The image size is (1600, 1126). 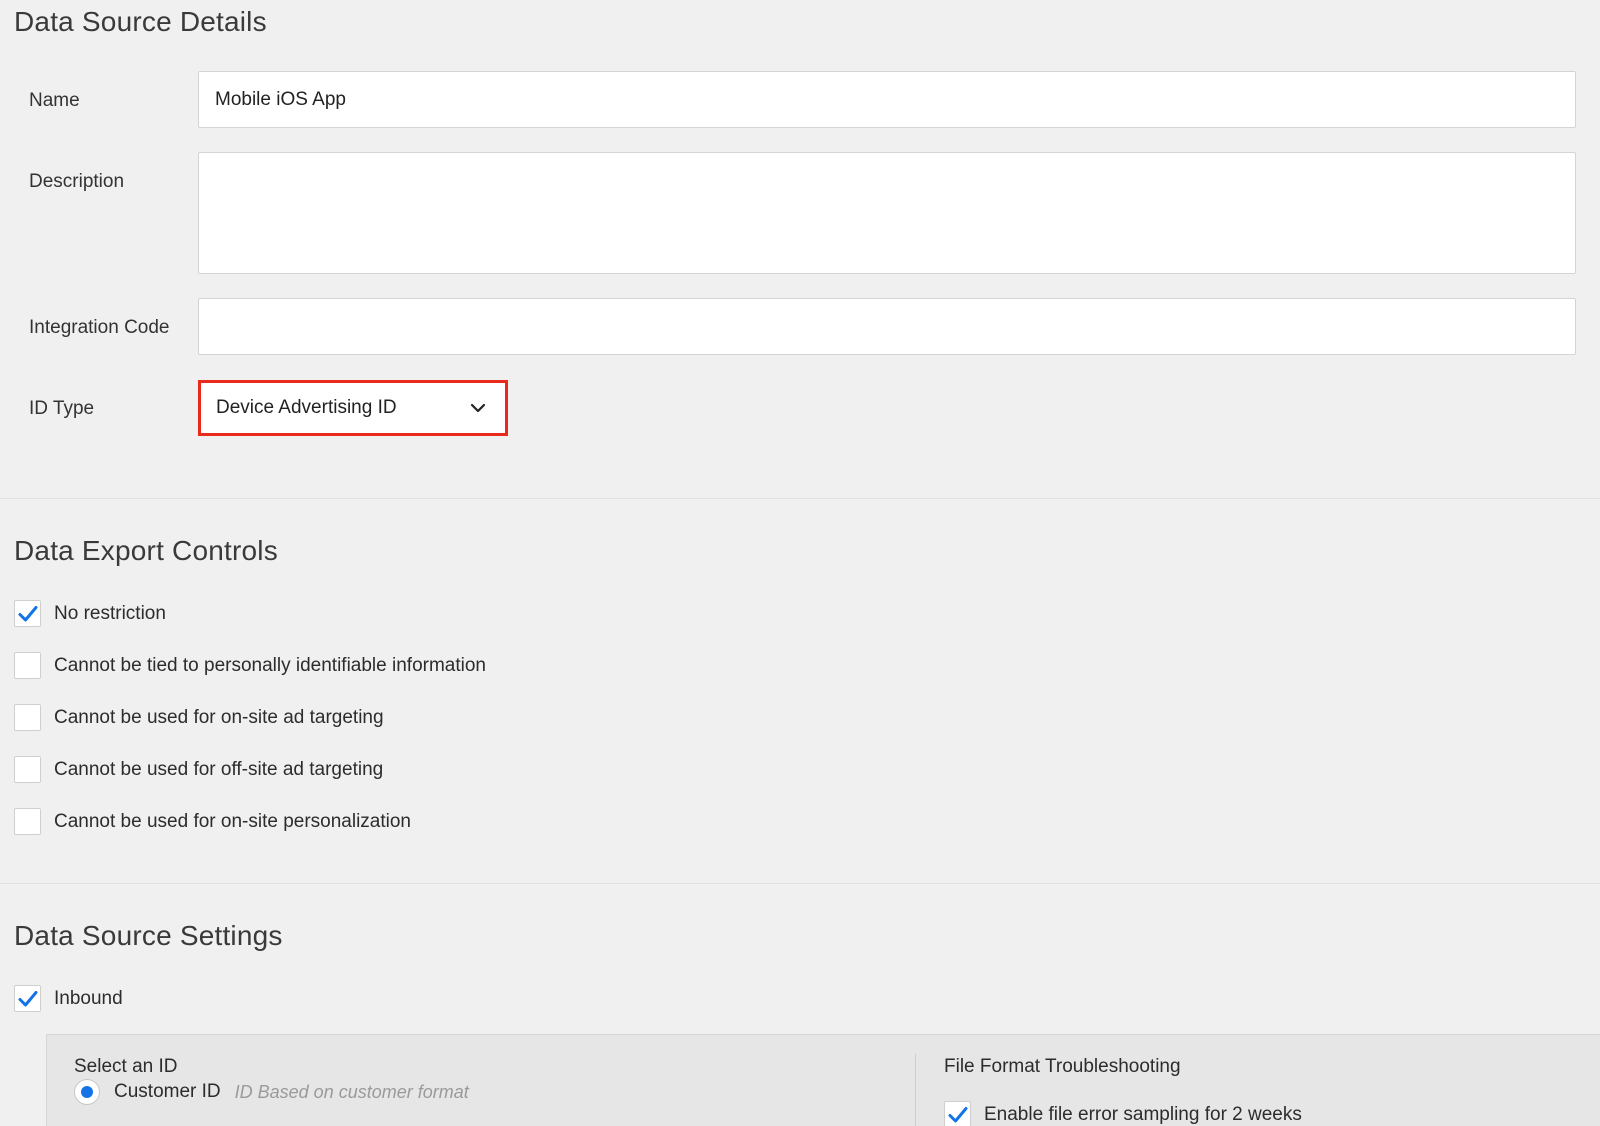 I want to click on chevron-down-icon, so click(x=478, y=408).